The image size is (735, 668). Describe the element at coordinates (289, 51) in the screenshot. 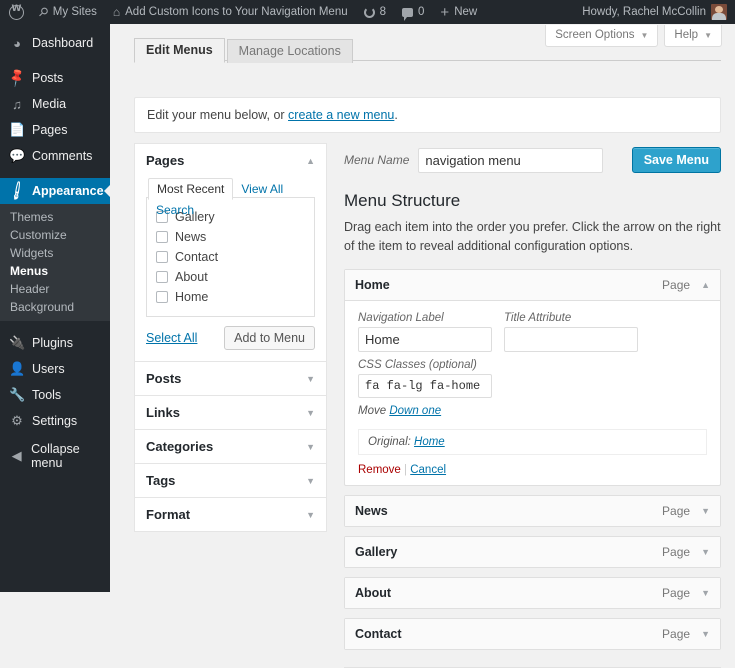

I see `tab-manage-locations: Manage Locations` at that location.